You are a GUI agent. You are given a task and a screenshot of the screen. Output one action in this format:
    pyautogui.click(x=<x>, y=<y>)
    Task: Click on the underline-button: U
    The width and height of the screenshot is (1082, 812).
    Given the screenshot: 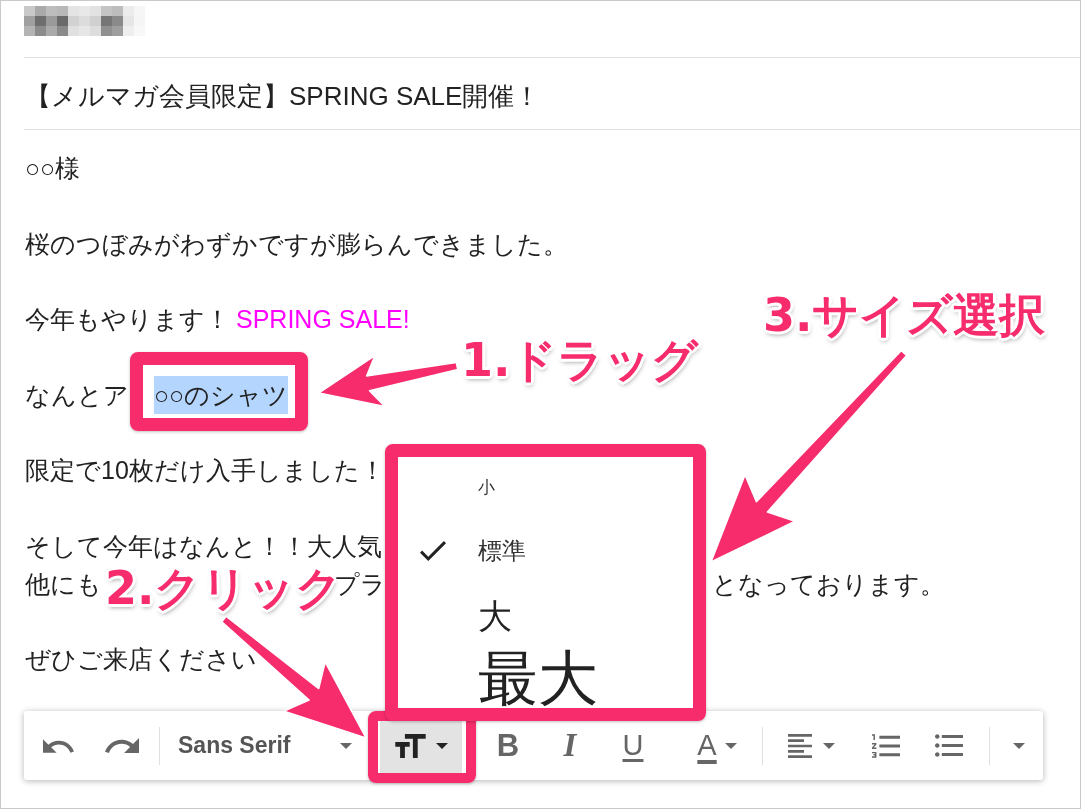 What is the action you would take?
    pyautogui.click(x=633, y=745)
    